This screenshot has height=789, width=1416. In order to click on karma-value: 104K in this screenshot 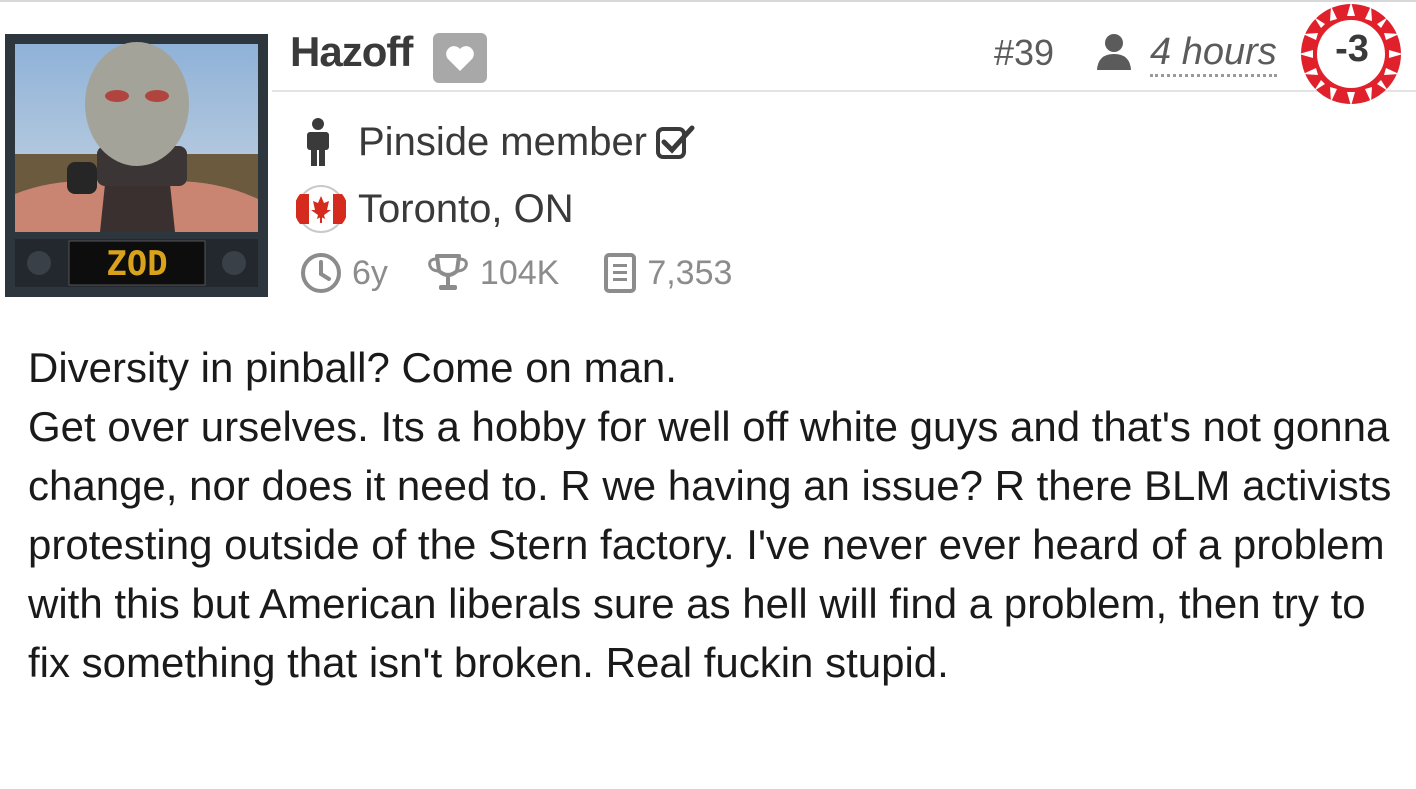, I will do `click(519, 272)`.